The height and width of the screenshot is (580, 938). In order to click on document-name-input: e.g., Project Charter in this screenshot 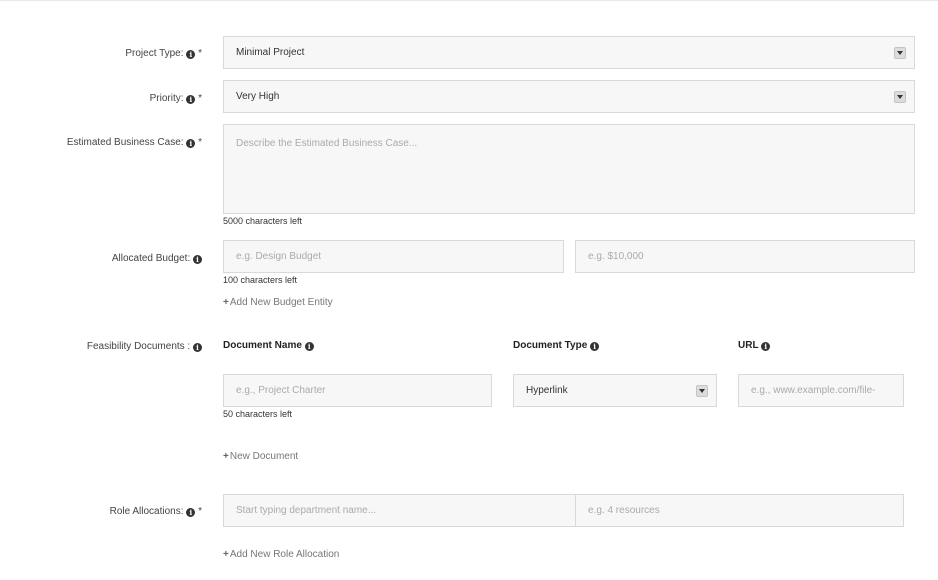, I will do `click(357, 390)`.